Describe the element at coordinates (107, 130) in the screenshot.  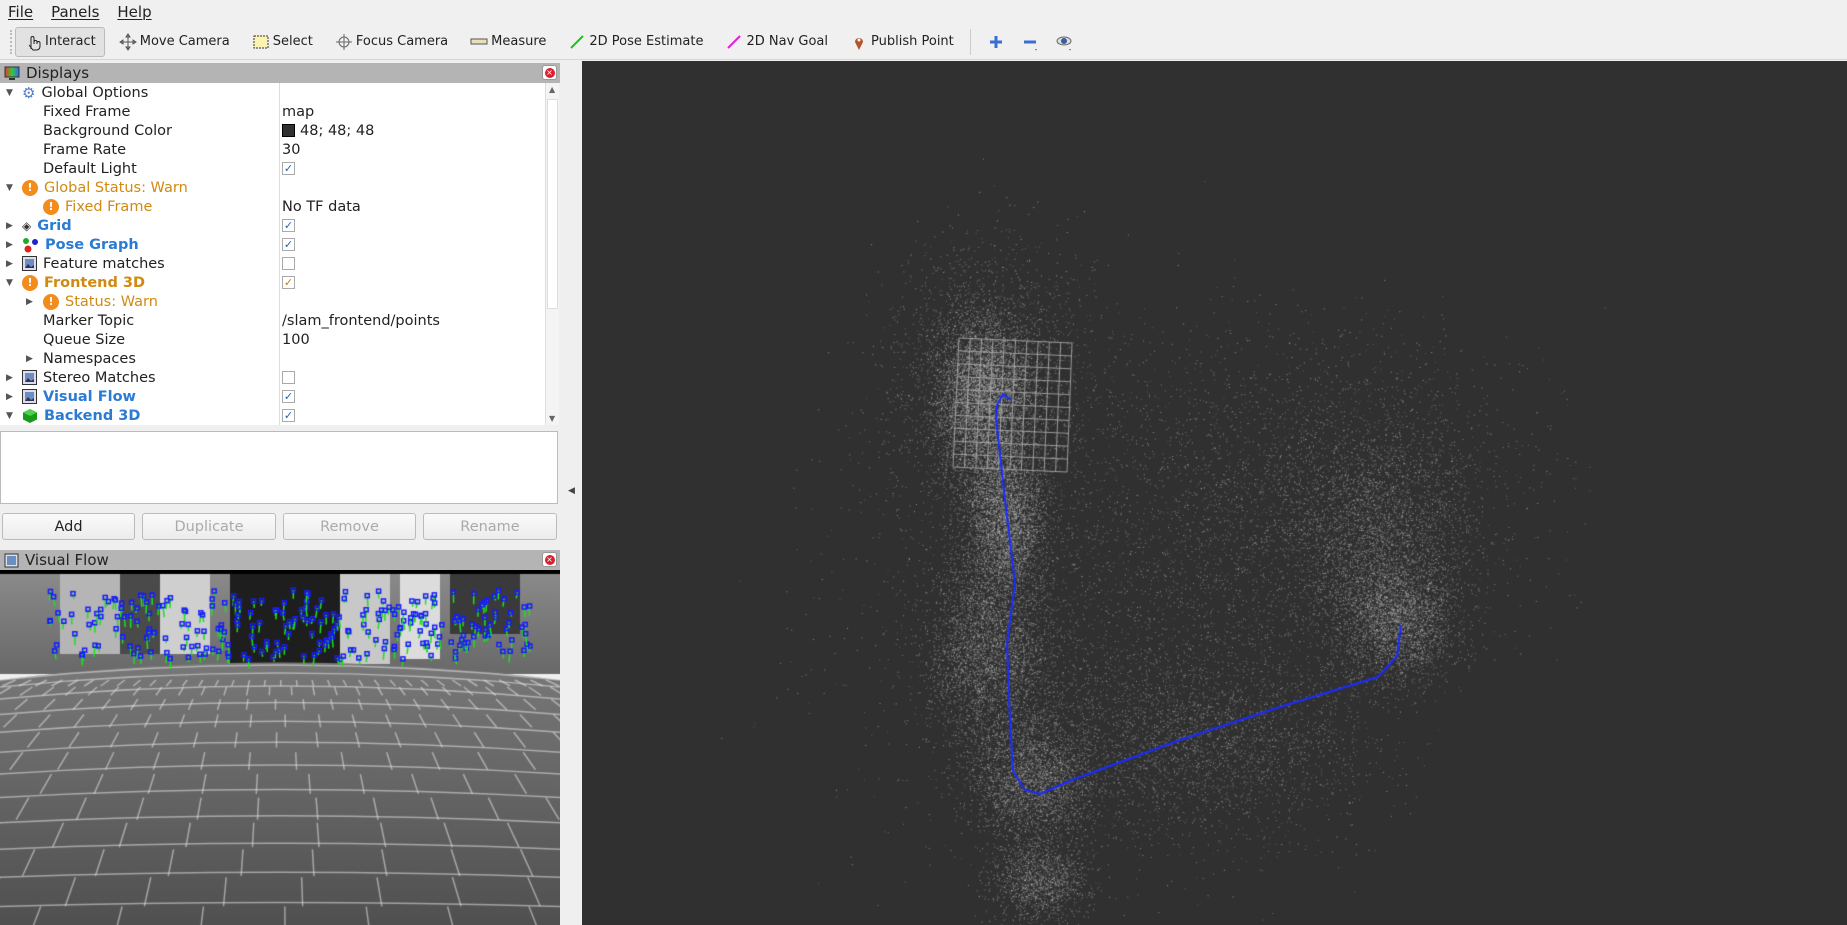
I see `row-label: Background Color` at that location.